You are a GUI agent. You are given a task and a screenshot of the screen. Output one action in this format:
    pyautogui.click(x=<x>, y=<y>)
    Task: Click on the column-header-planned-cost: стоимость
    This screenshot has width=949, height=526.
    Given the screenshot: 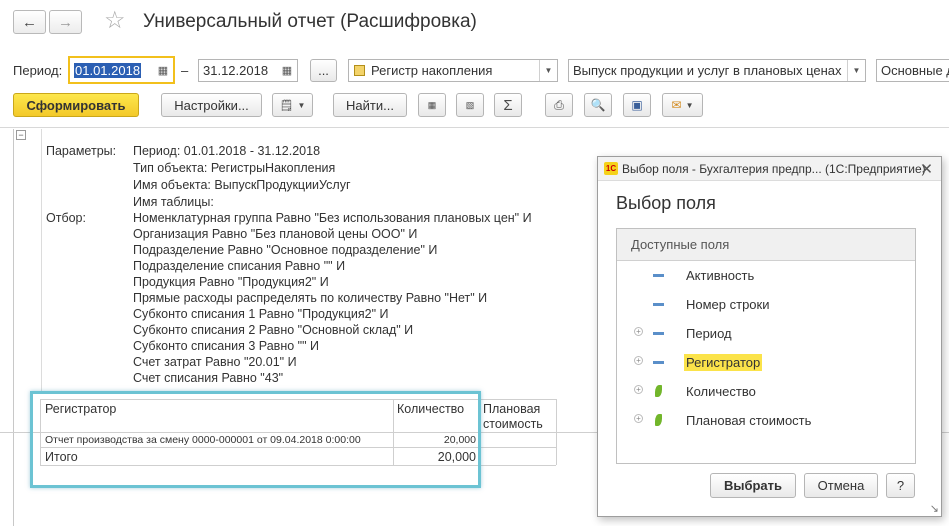 What is the action you would take?
    pyautogui.click(x=513, y=424)
    